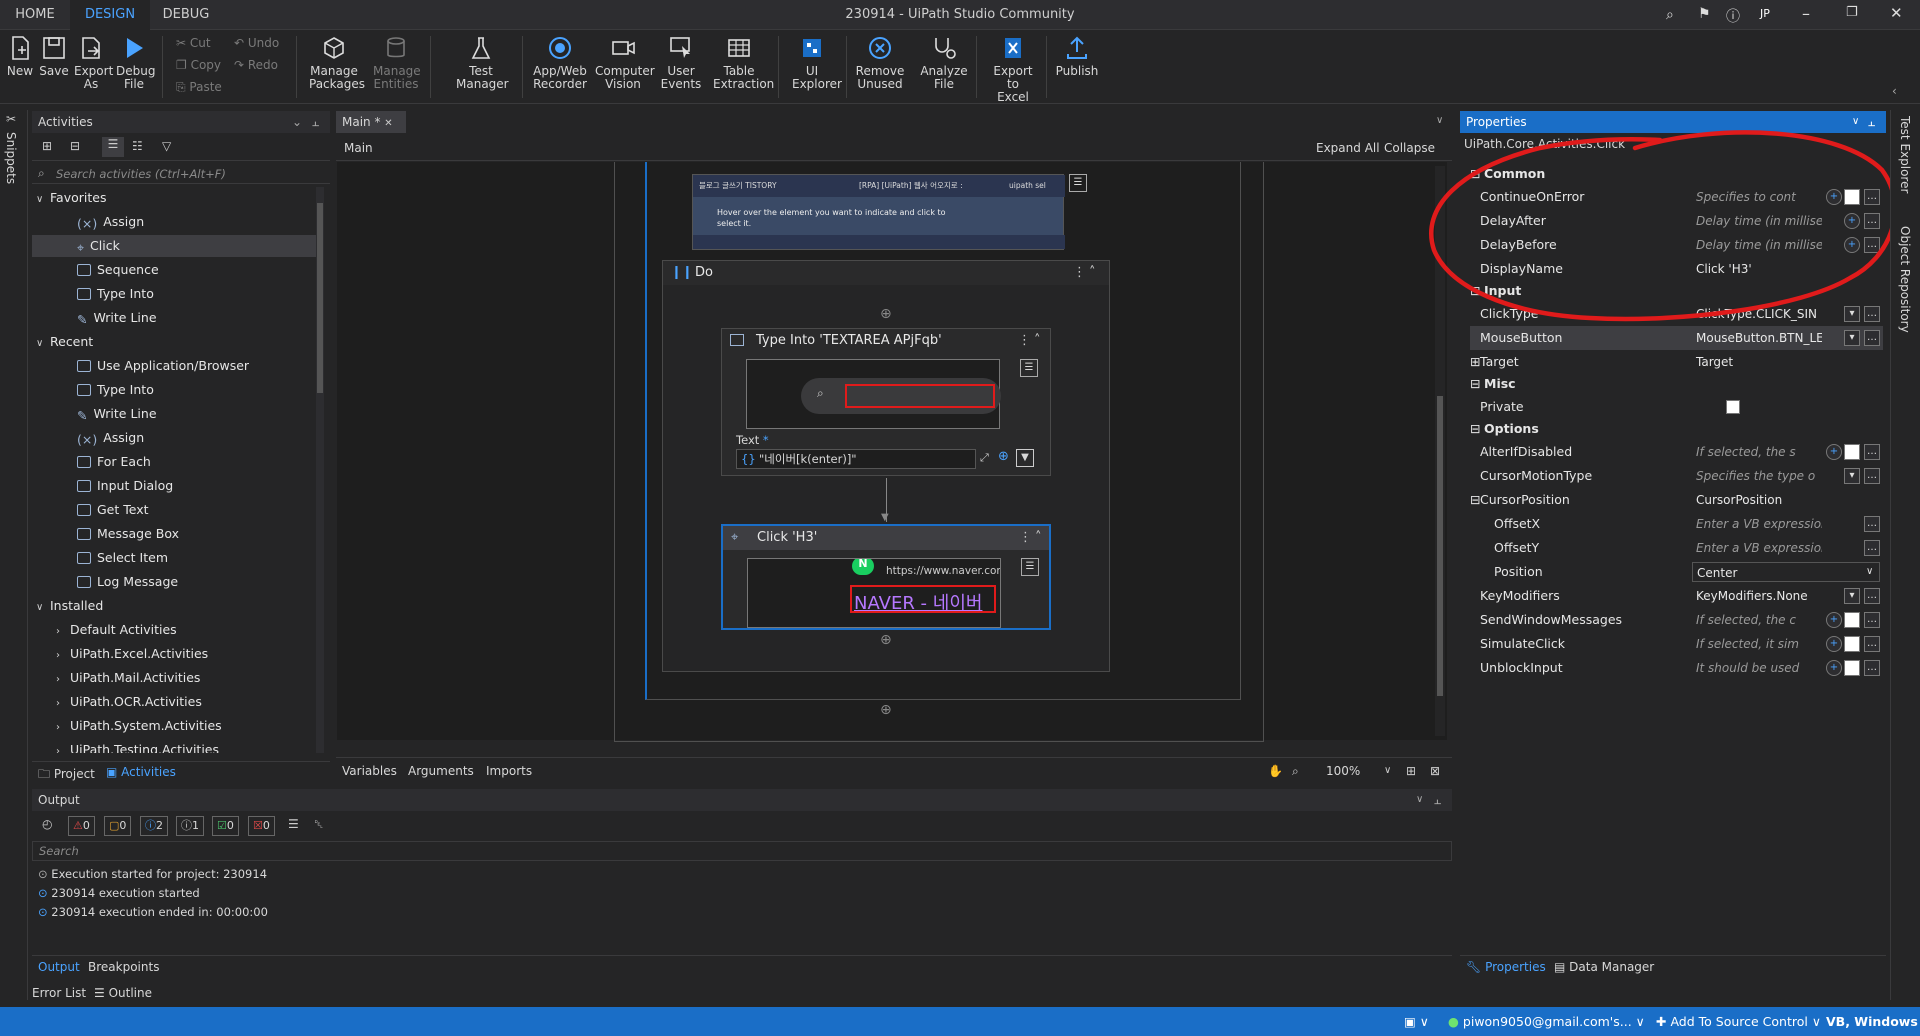  What do you see at coordinates (369, 771) in the screenshot?
I see `tab-variables: Variables` at bounding box center [369, 771].